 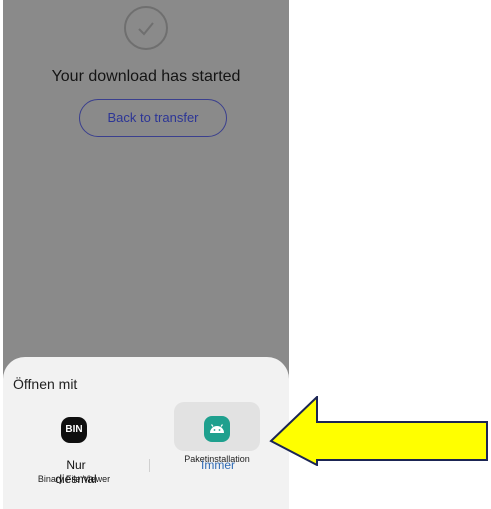 What do you see at coordinates (378, 431) in the screenshot?
I see `yellow-pointer-arrow-icon` at bounding box center [378, 431].